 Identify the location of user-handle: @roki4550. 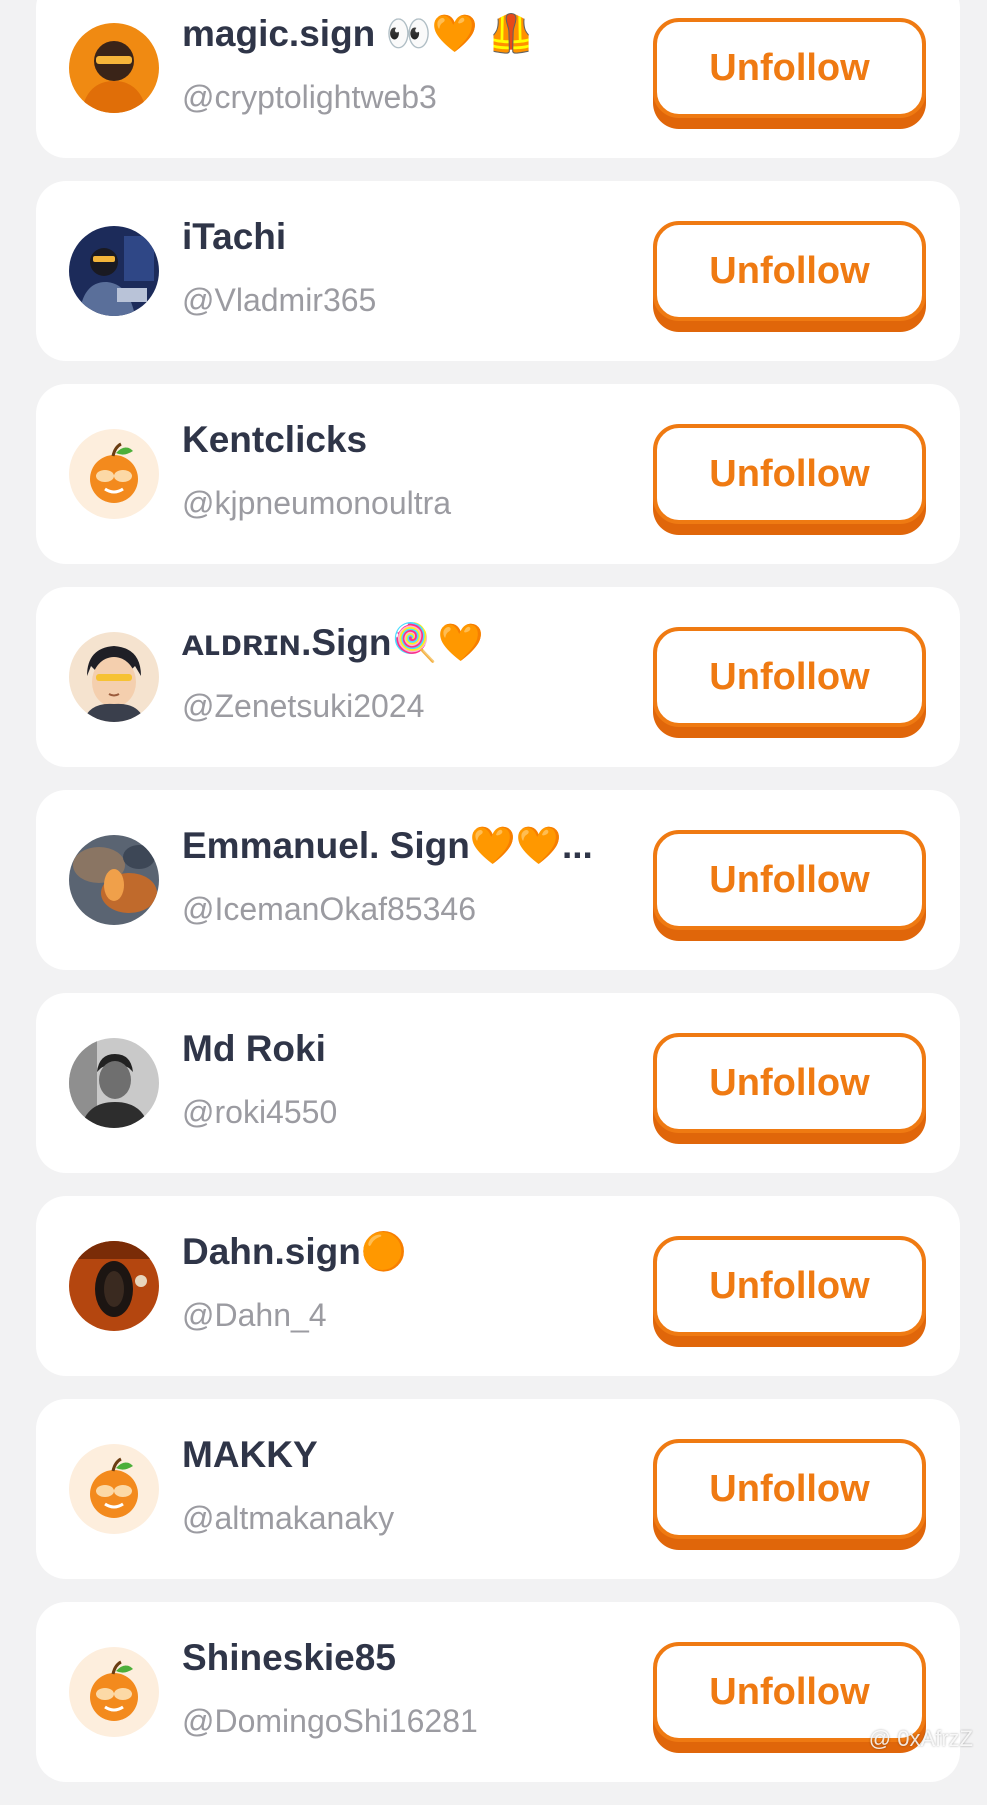
(260, 1112).